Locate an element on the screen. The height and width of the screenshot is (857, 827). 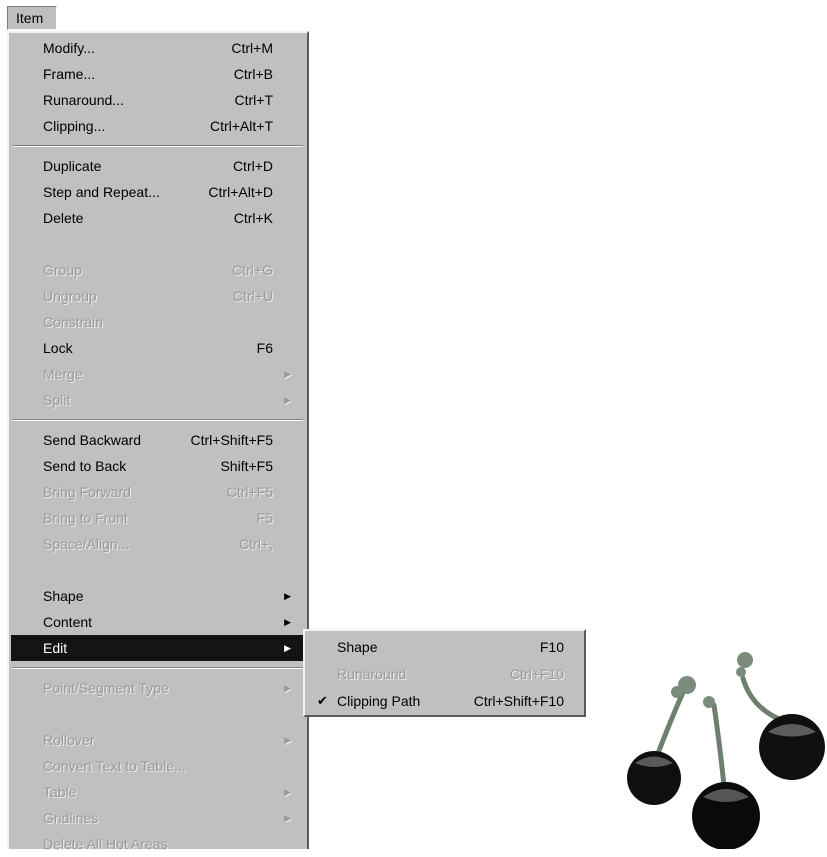
menu-item-lock: Lock F6 is located at coordinates (158, 348).